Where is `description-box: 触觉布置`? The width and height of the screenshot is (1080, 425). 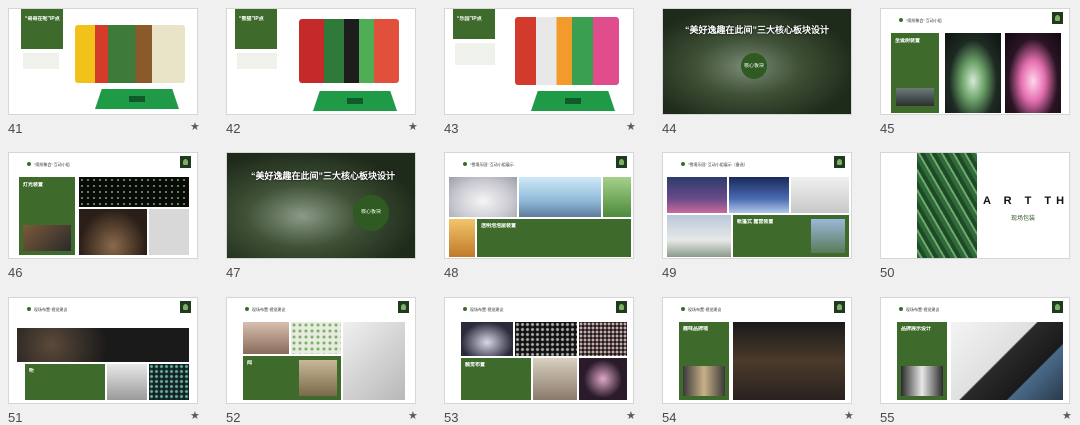
description-box: 触觉布置 is located at coordinates (496, 379).